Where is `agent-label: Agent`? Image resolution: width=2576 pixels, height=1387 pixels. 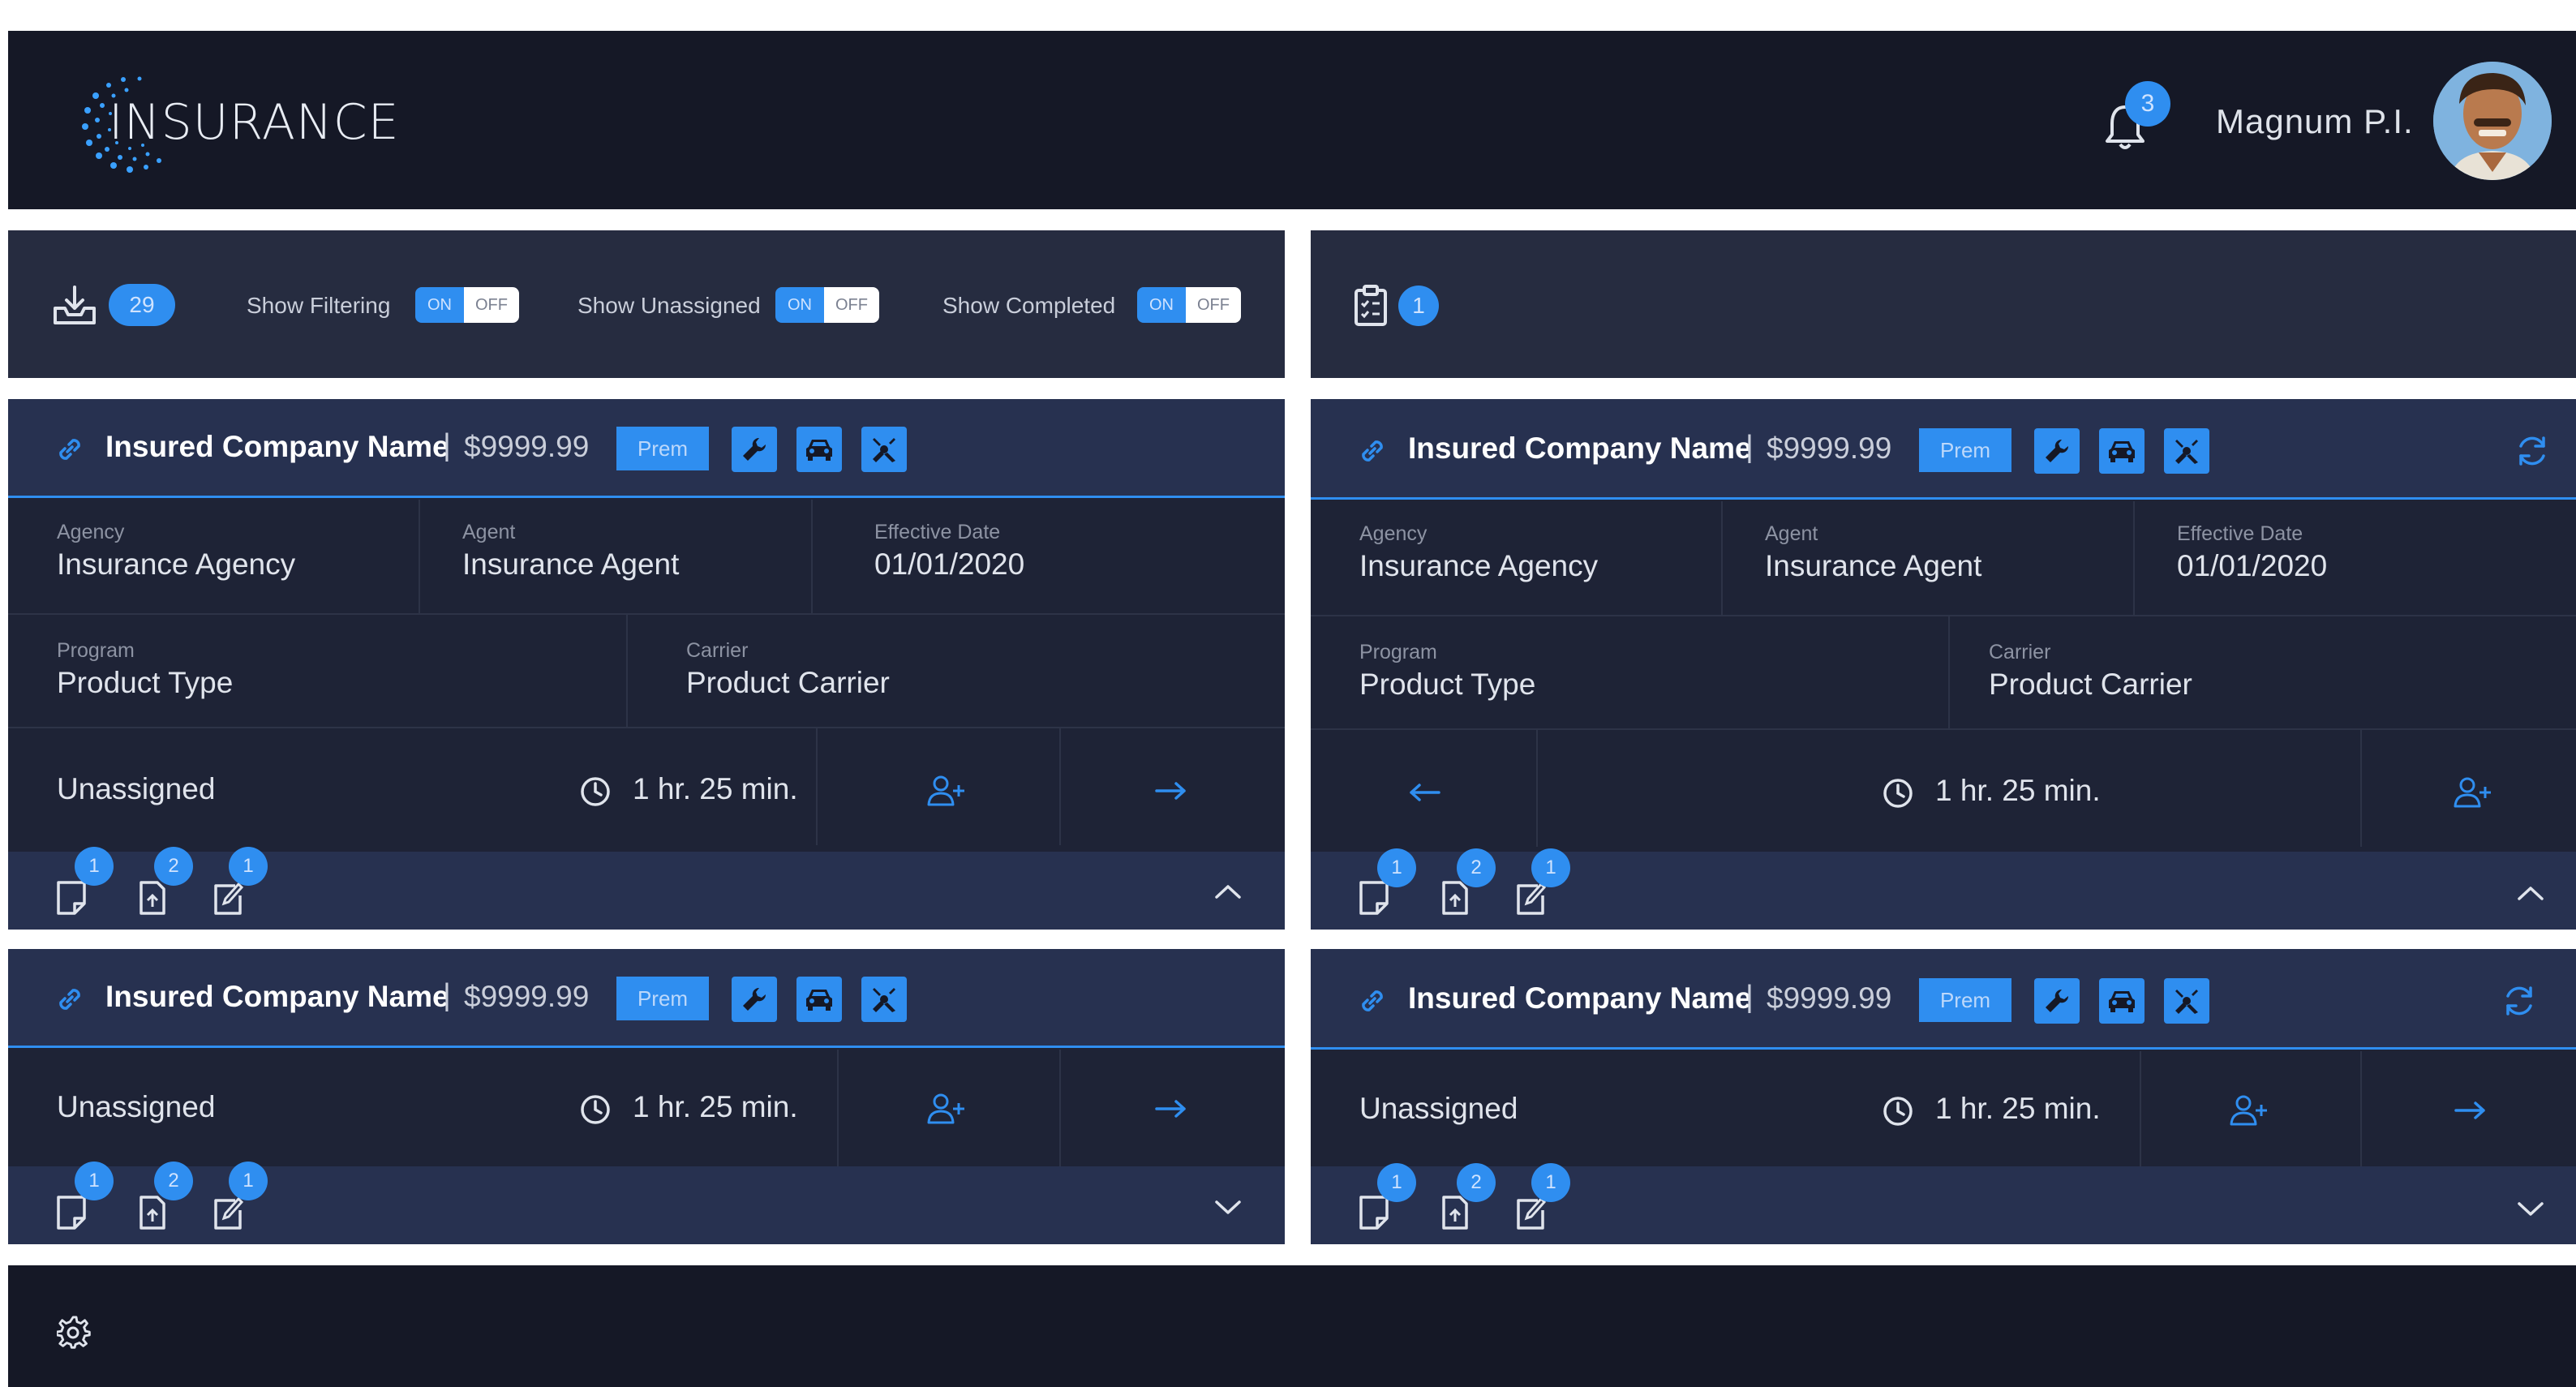 agent-label: Agent is located at coordinates (489, 532).